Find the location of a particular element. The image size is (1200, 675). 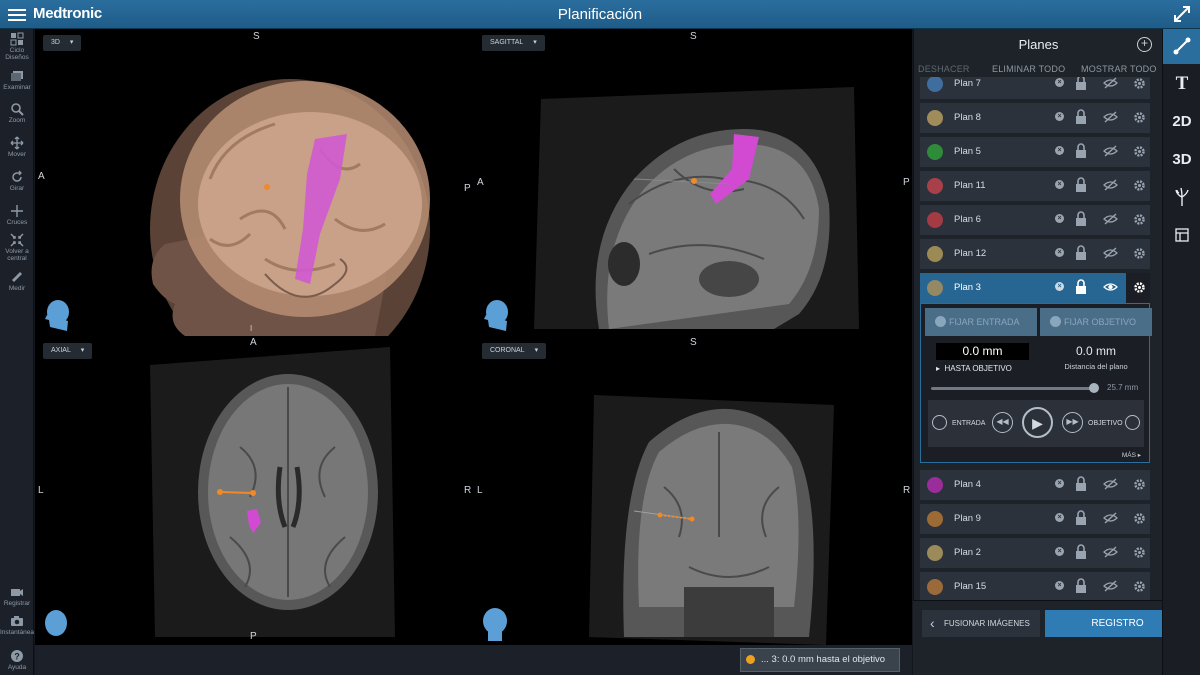

fuse-images-button: FUSIONAR IMÁGENES is located at coordinates (981, 623).